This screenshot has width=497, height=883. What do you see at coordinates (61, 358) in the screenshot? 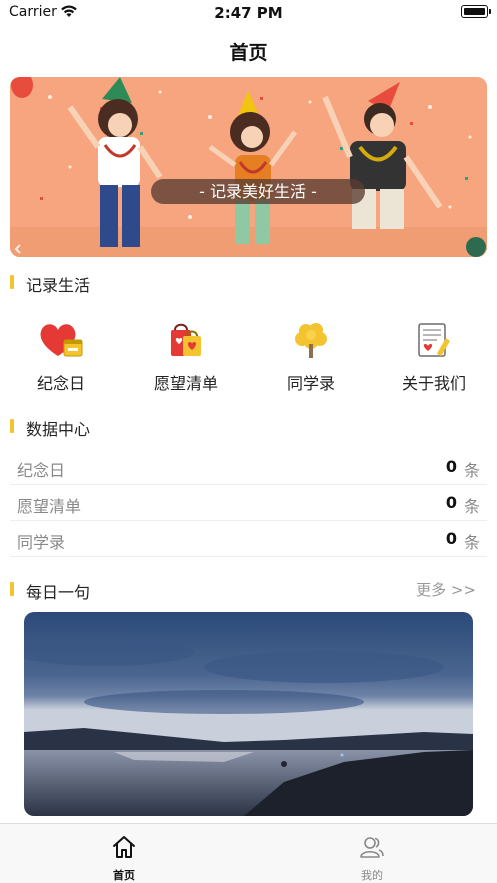
I see `shortcut-anniversary: 纪念日` at bounding box center [61, 358].